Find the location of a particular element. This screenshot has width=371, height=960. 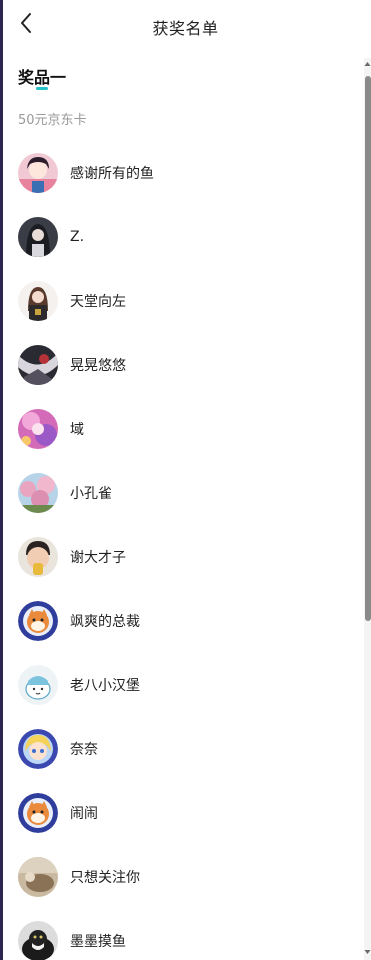

list-item: 老八小汉堡 is located at coordinates (182, 685).